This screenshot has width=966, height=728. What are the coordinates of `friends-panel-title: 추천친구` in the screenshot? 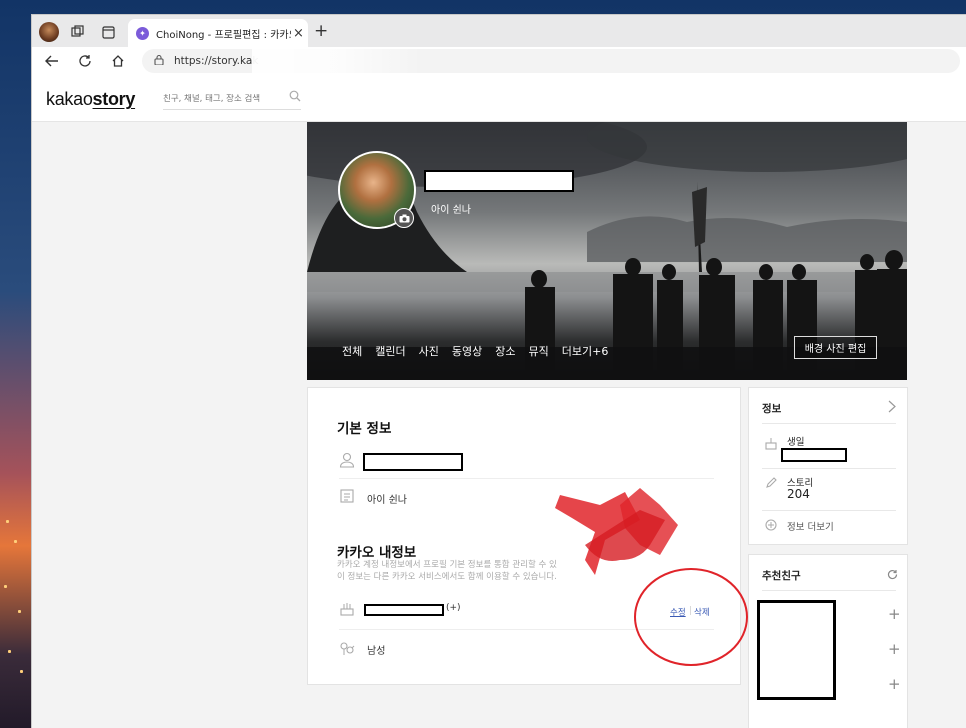 It's located at (781, 576).